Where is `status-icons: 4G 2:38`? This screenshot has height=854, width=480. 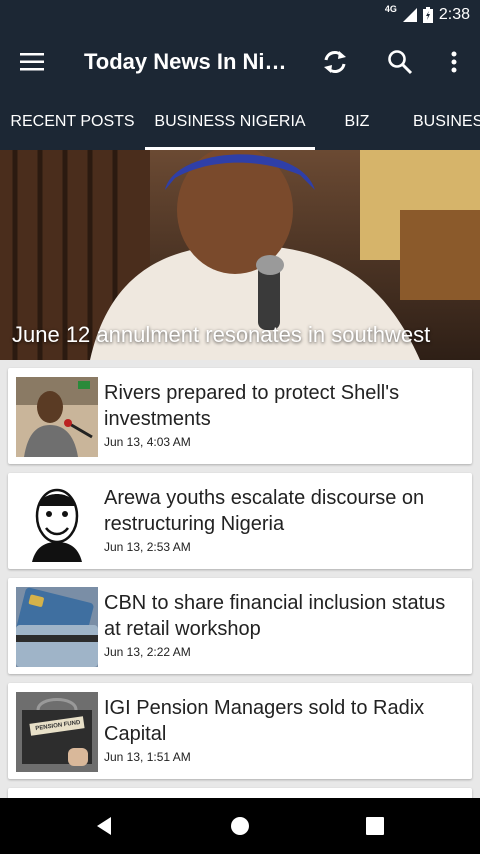
status-icons: 4G 2:38 is located at coordinates (427, 15).